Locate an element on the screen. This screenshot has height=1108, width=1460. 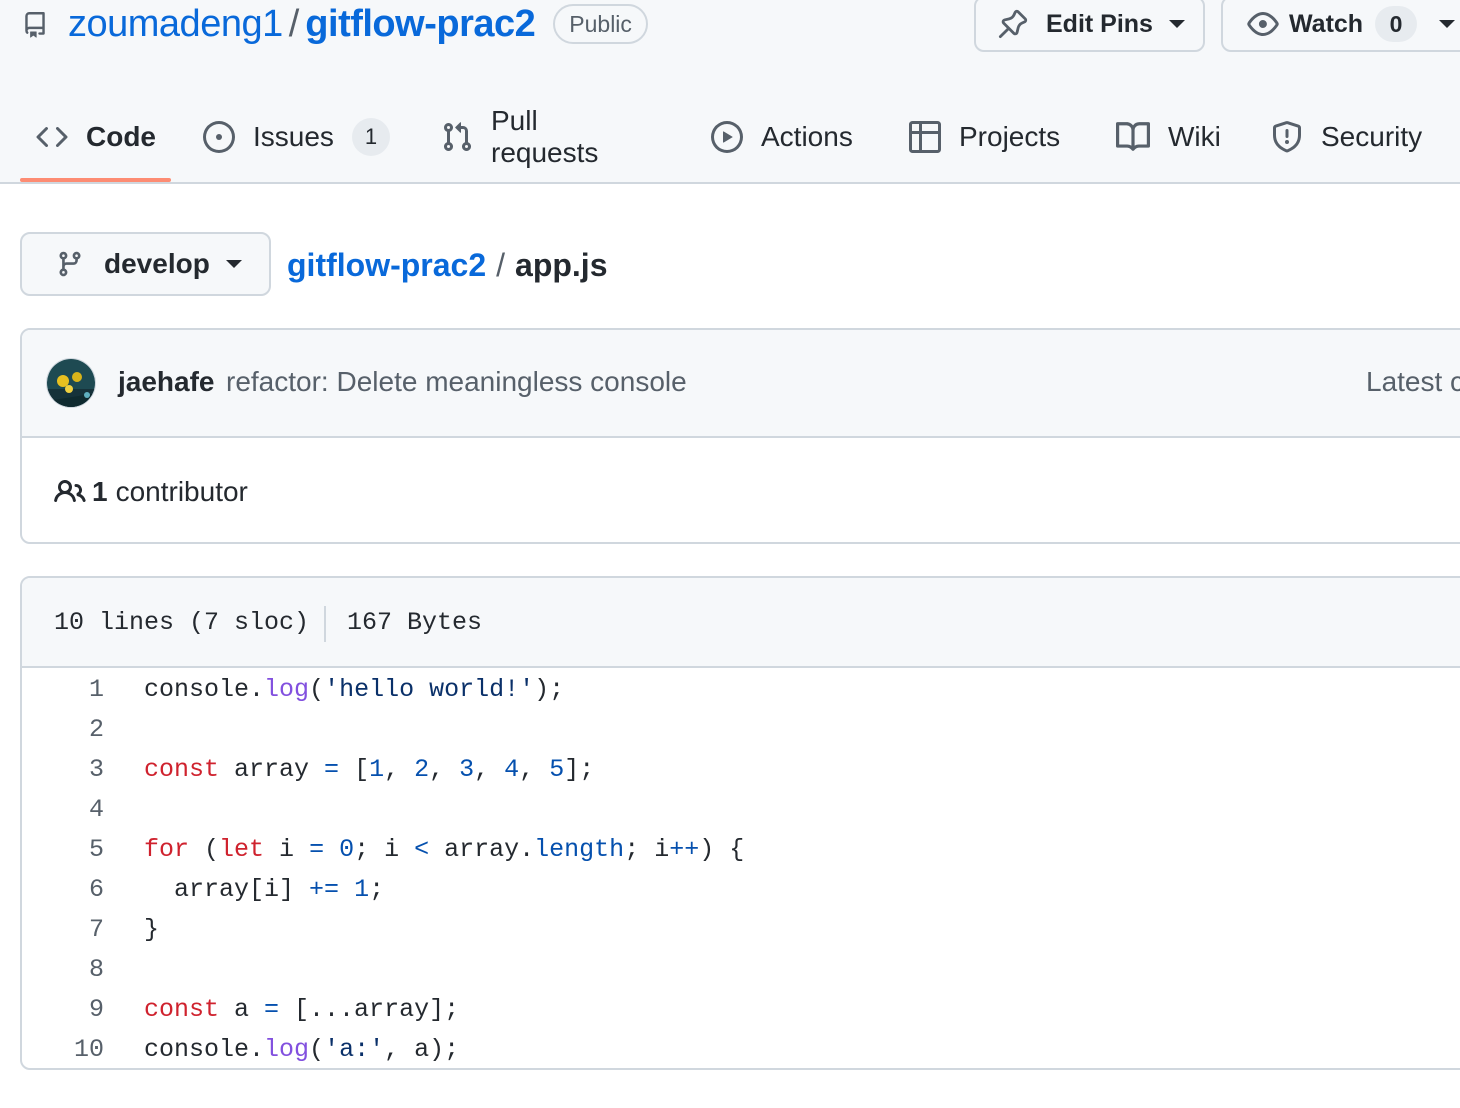
tab-issues: Issues 1 is located at coordinates (296, 137).